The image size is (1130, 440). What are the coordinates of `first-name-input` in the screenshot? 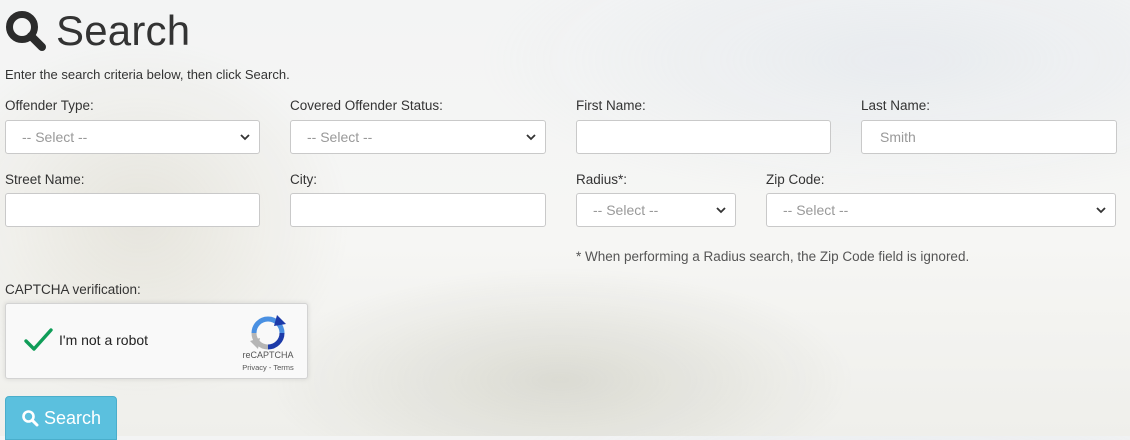 It's located at (703, 137).